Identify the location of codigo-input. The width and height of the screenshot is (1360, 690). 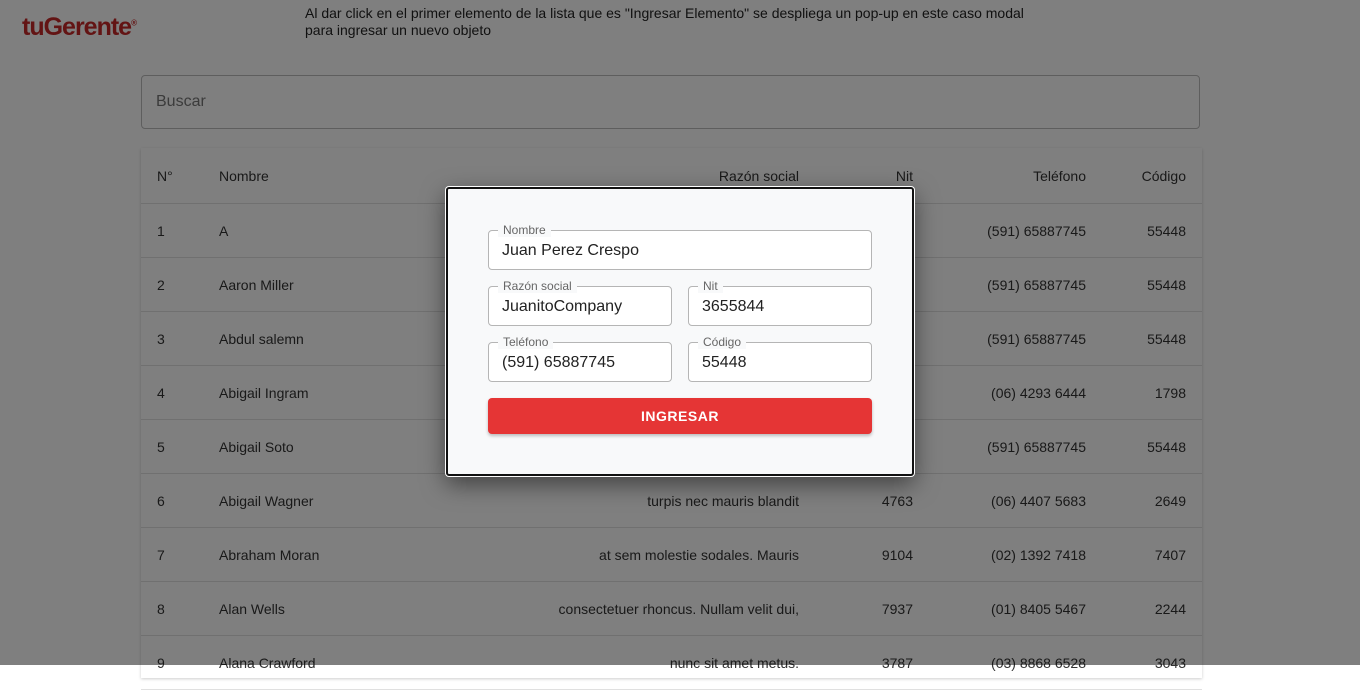
(780, 362).